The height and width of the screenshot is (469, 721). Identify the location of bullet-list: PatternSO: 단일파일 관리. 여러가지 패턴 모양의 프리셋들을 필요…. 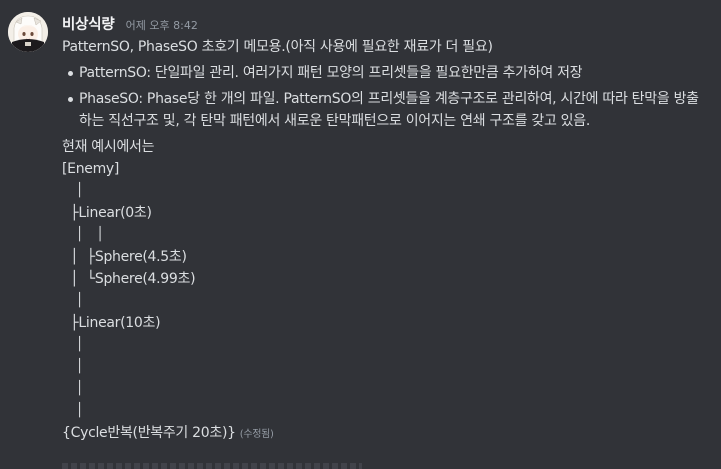
(382, 97).